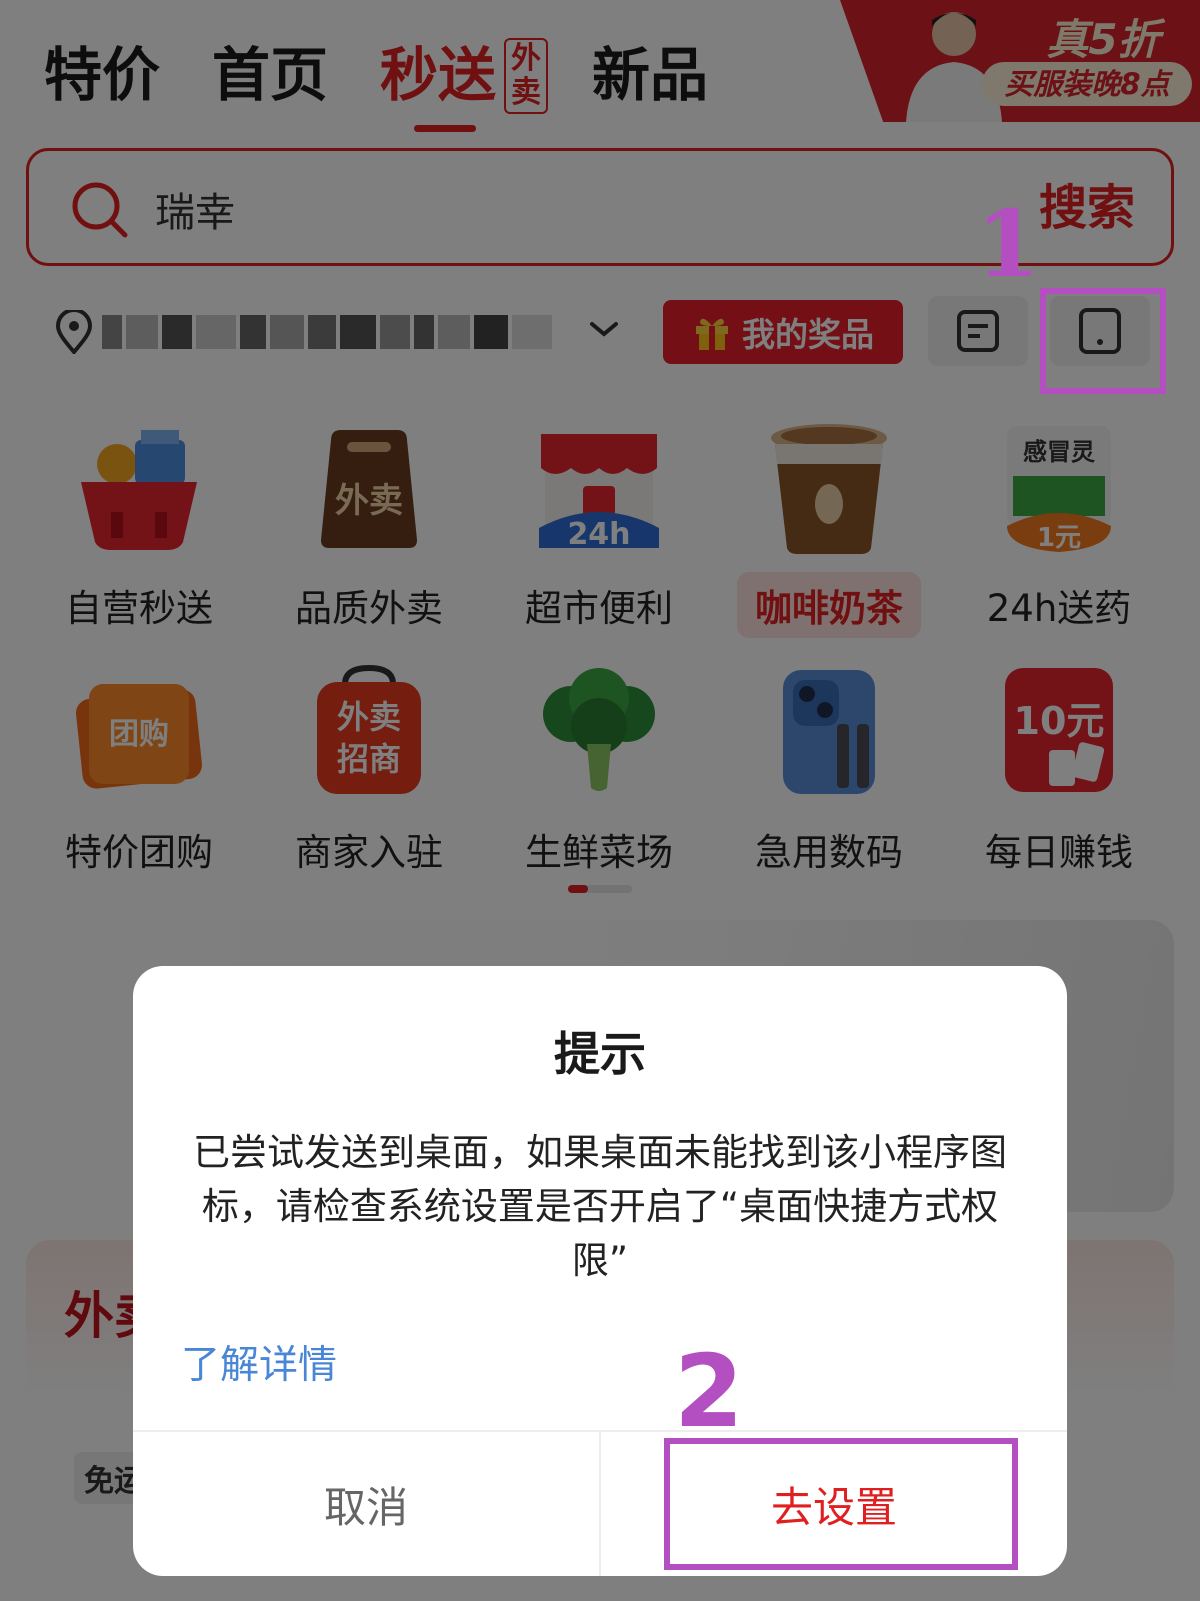  What do you see at coordinates (366, 1504) in the screenshot?
I see `cancel-button: 取消` at bounding box center [366, 1504].